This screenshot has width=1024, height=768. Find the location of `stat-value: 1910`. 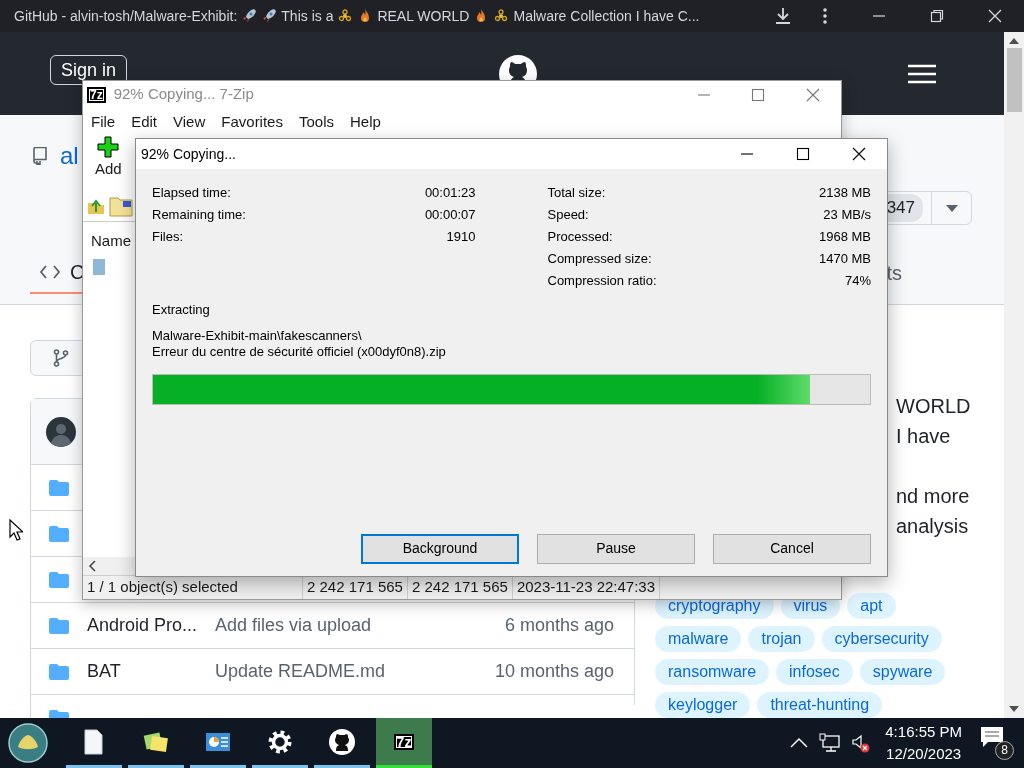

stat-value: 1910 is located at coordinates (461, 237).